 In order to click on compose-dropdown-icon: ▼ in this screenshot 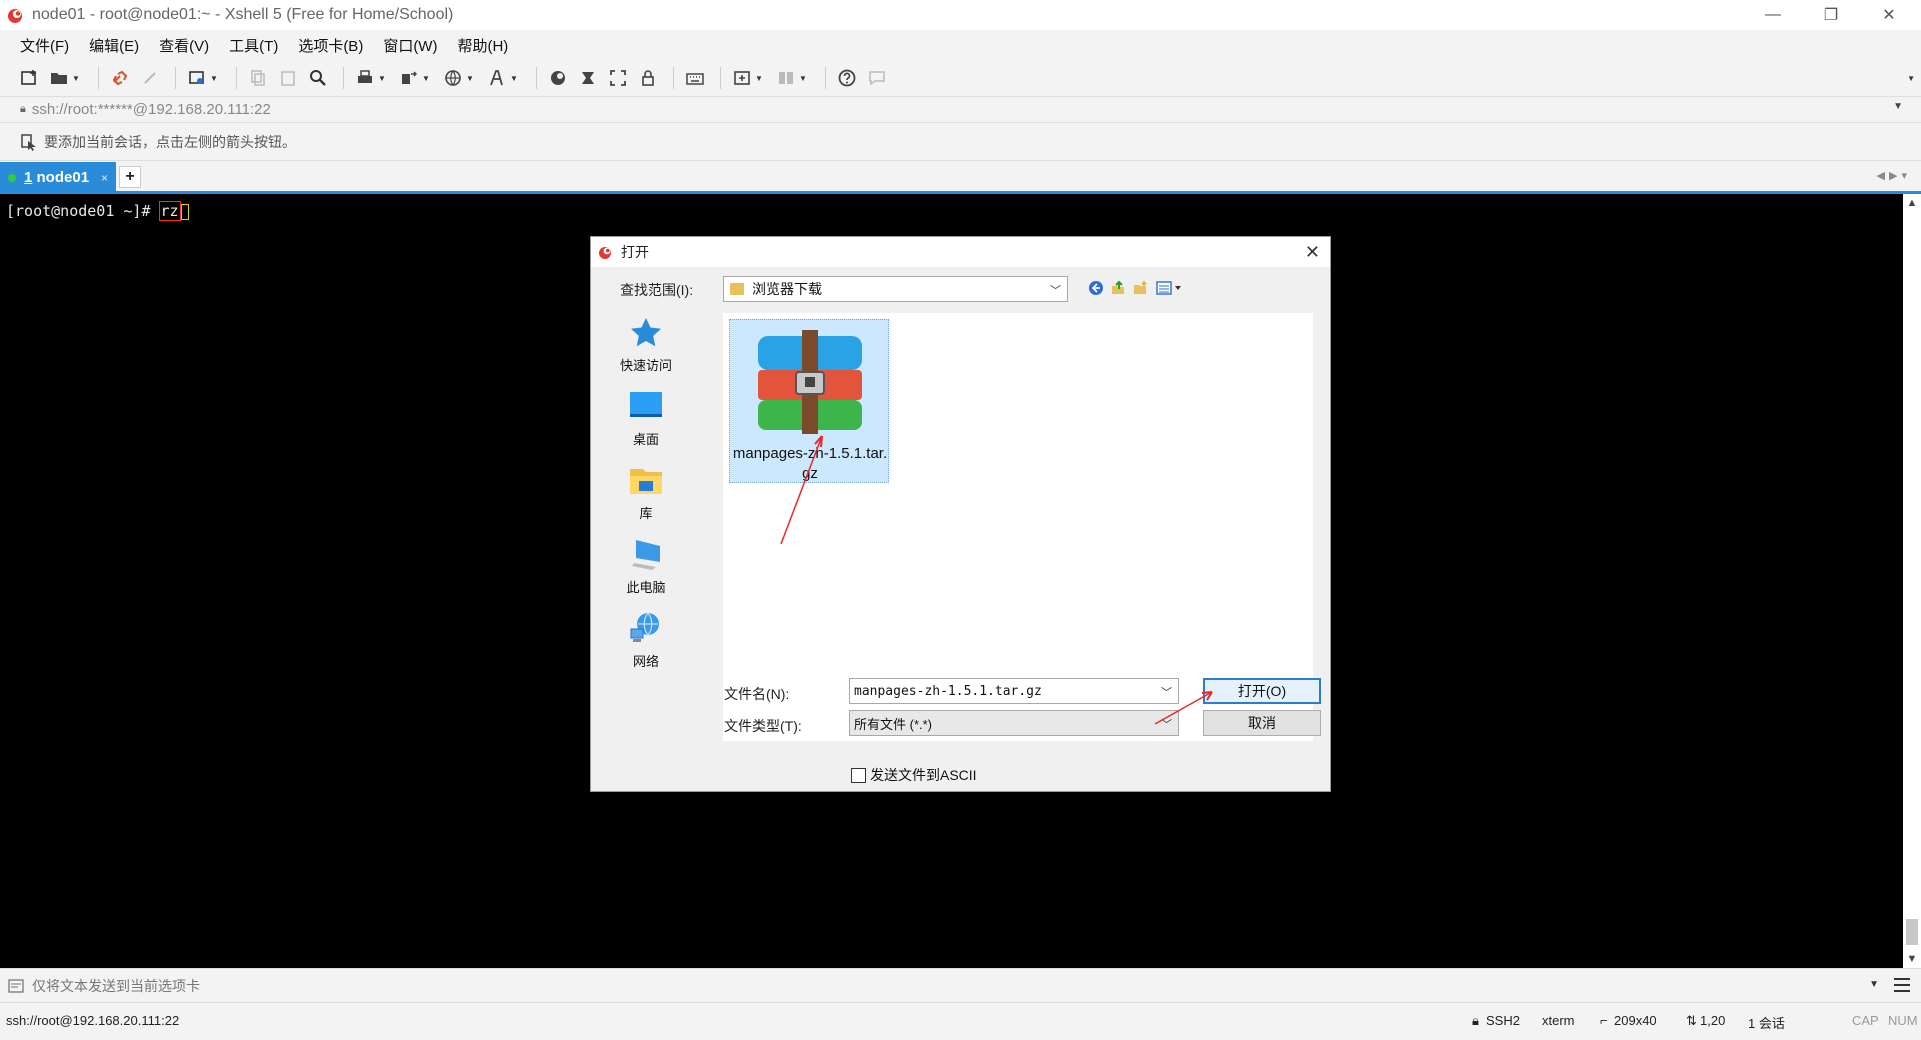, I will do `click(1874, 984)`.